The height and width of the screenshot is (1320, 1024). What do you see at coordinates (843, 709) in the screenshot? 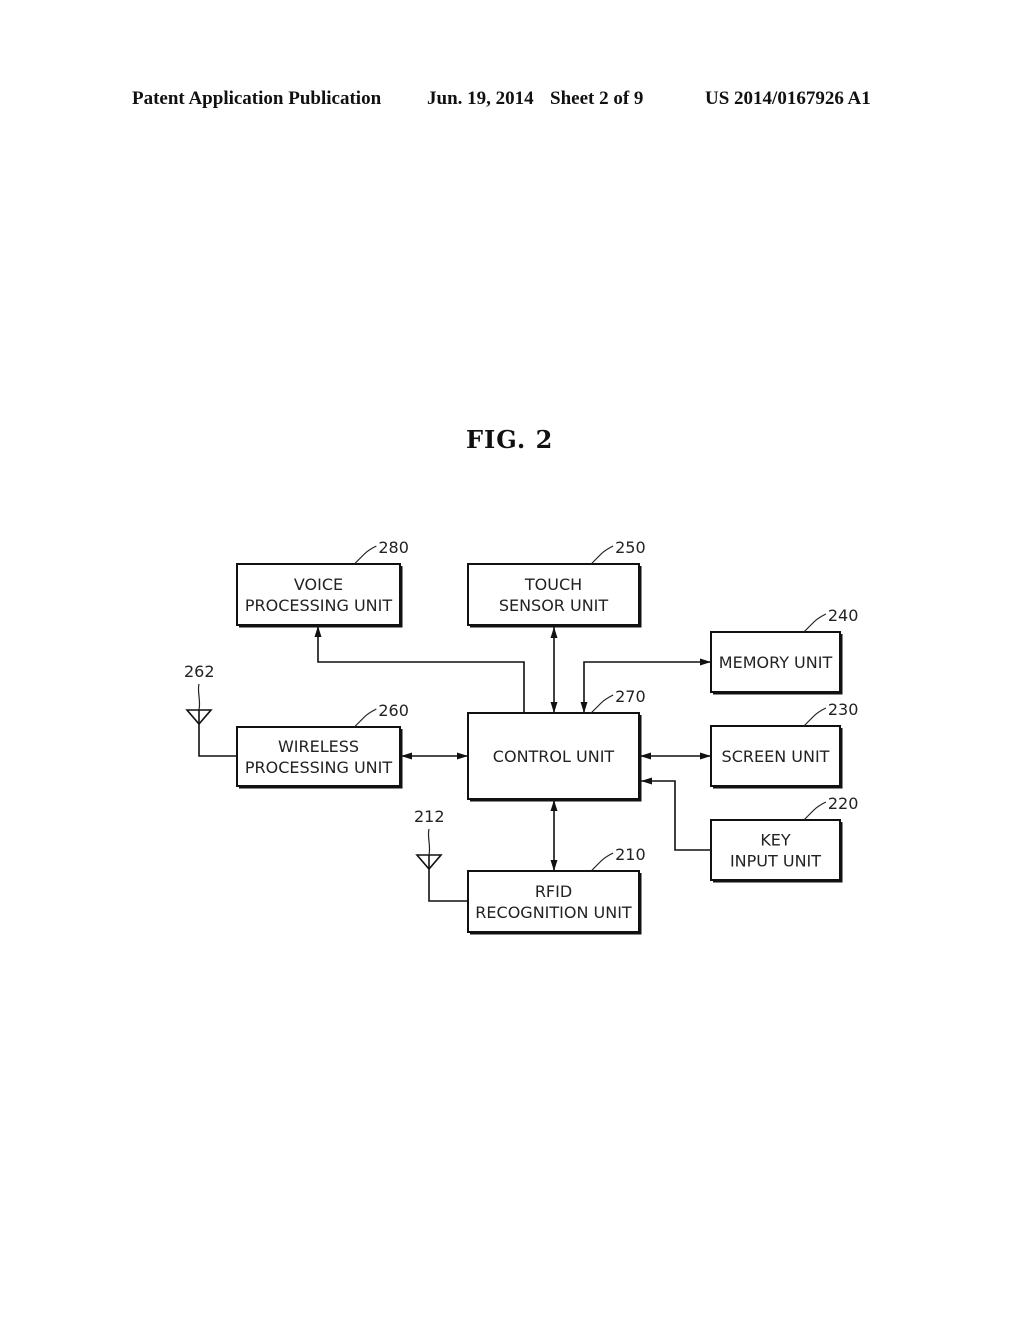
I see `ref-230: 230` at bounding box center [843, 709].